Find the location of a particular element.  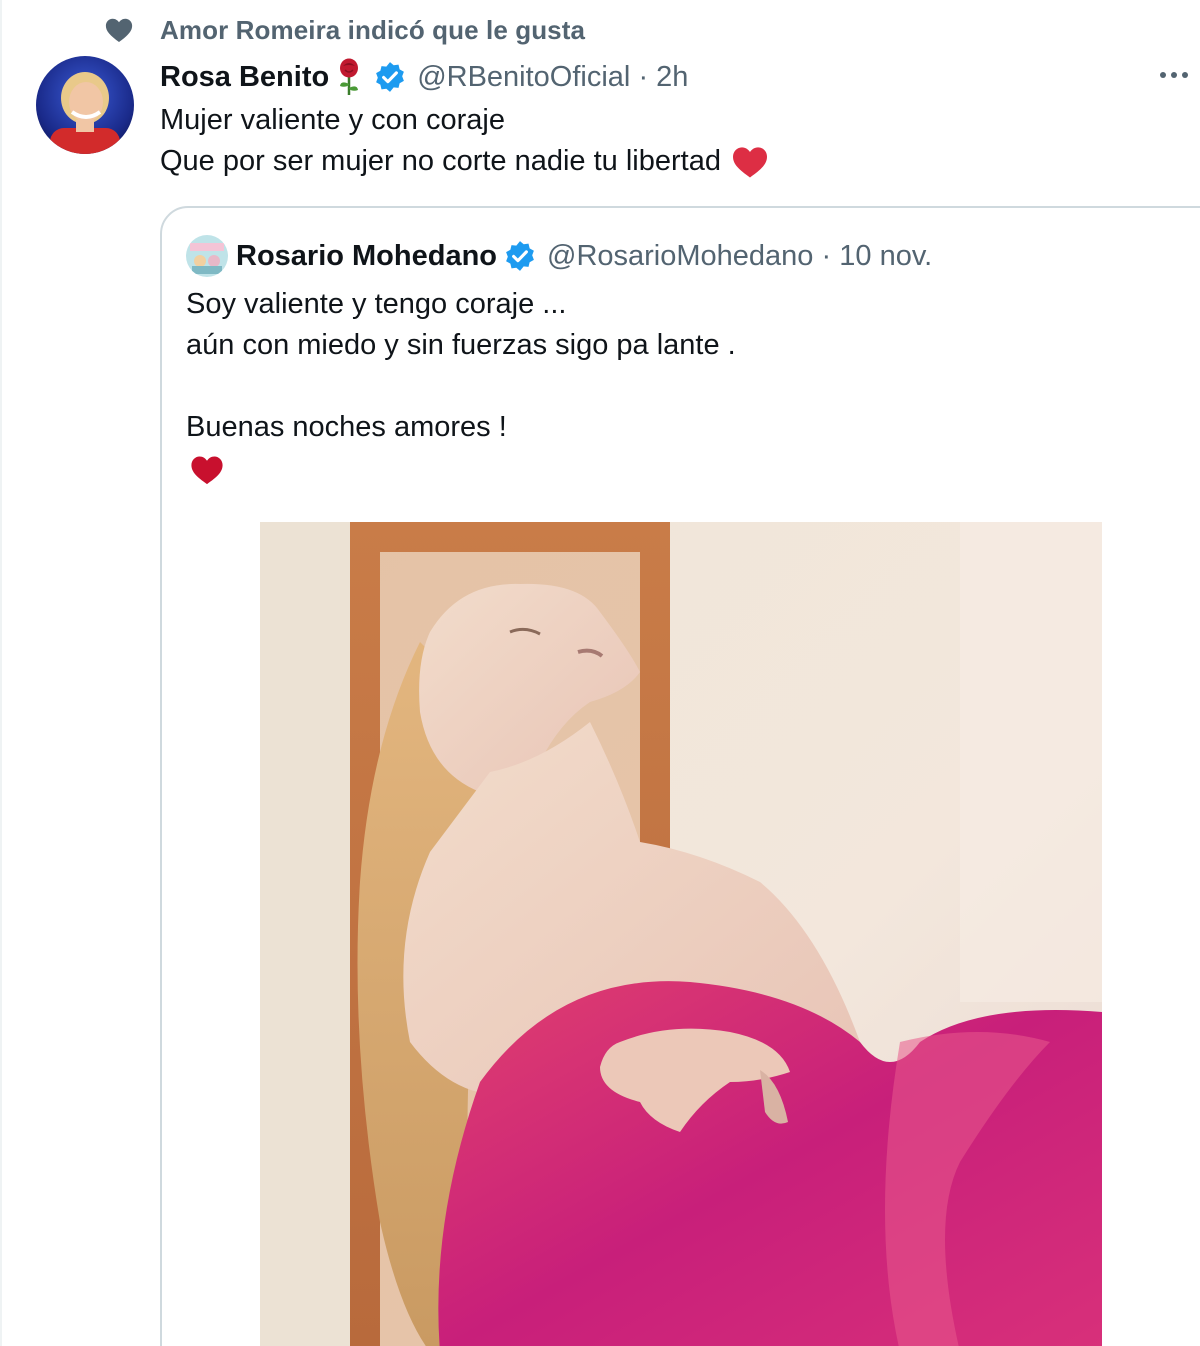

quoted-display-name: Rosario Mohedano is located at coordinates (366, 256).